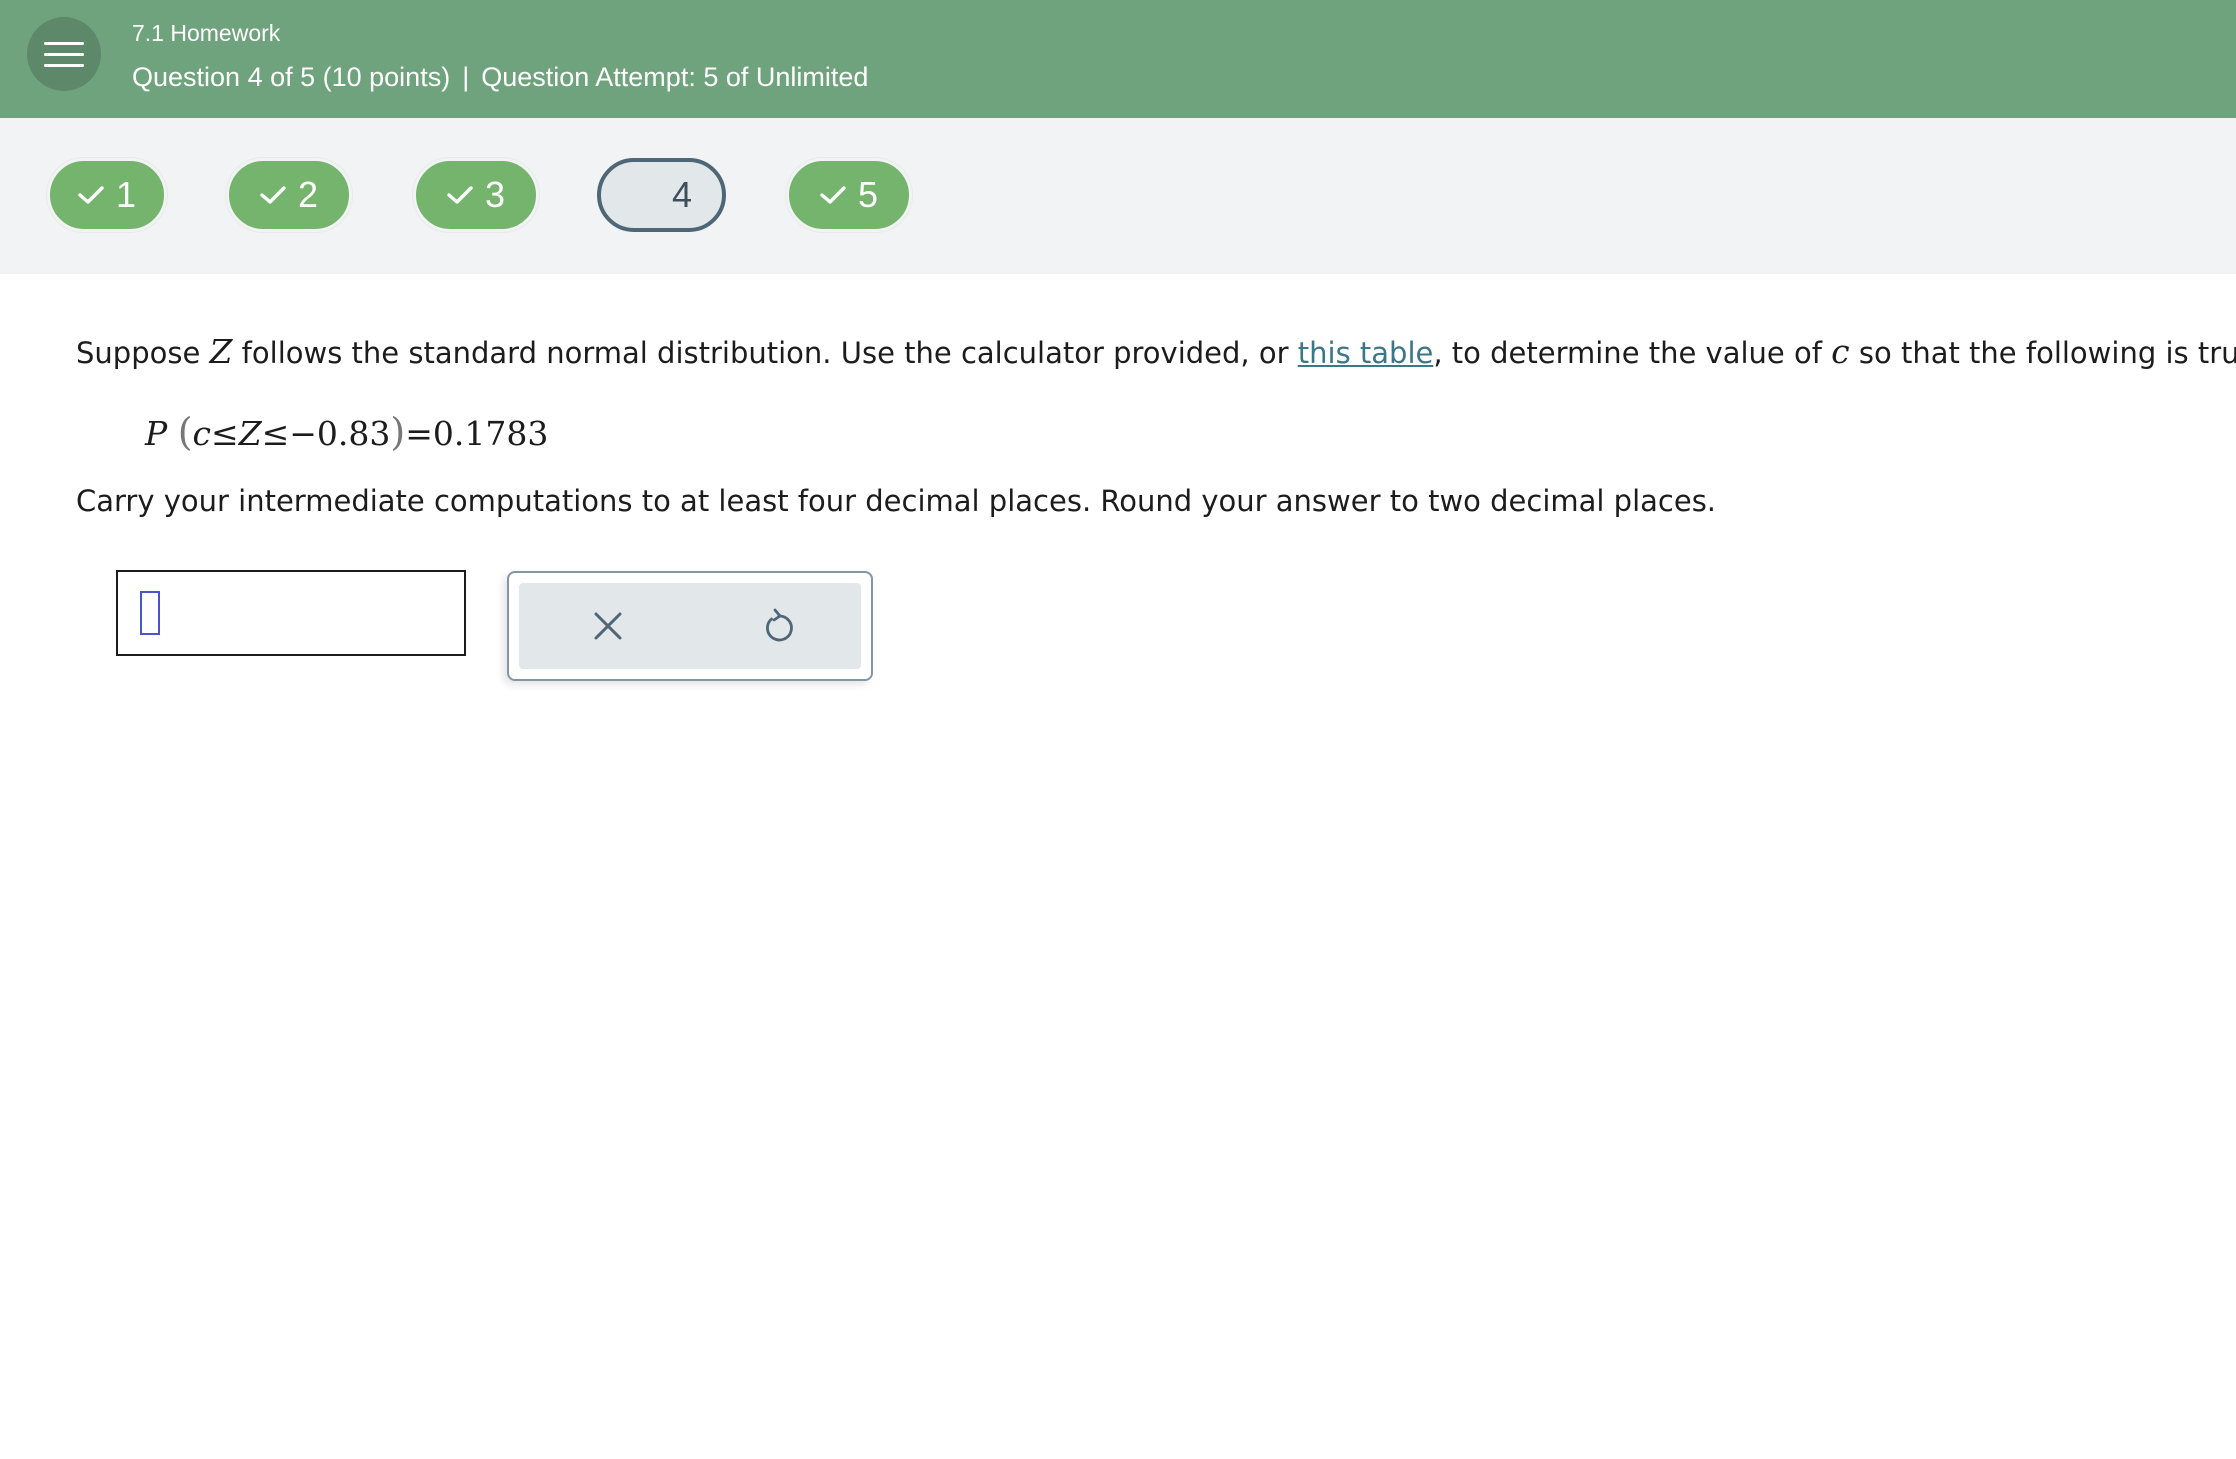  What do you see at coordinates (347, 432) in the screenshot?
I see `probability-formula: P (c≤Z≤−0.83)=0.1783` at bounding box center [347, 432].